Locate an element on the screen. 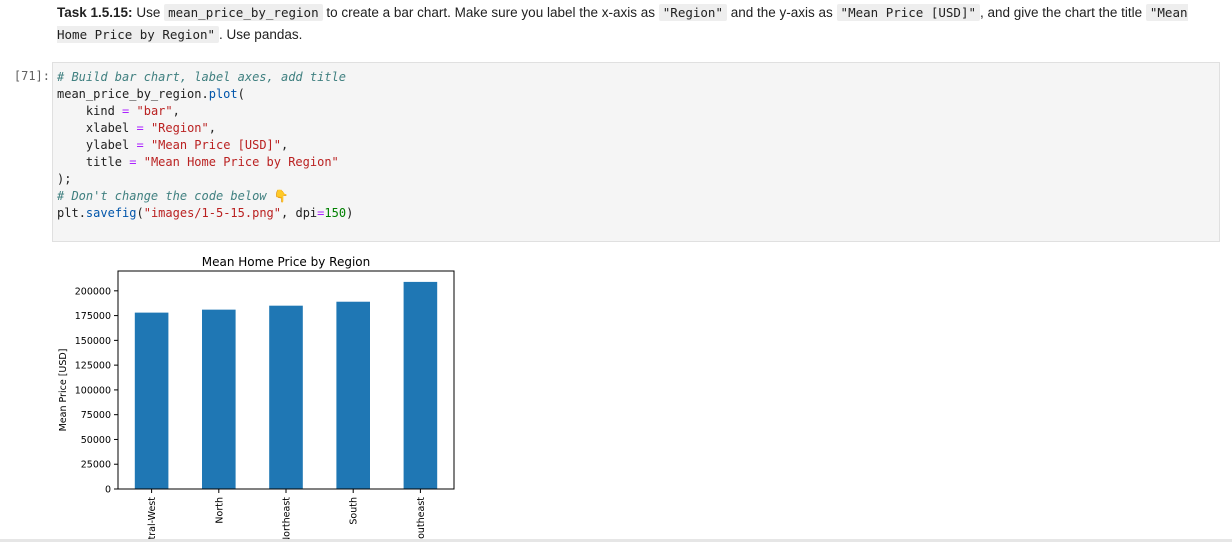  y-tick-label: 25000 is located at coordinates (96, 465).